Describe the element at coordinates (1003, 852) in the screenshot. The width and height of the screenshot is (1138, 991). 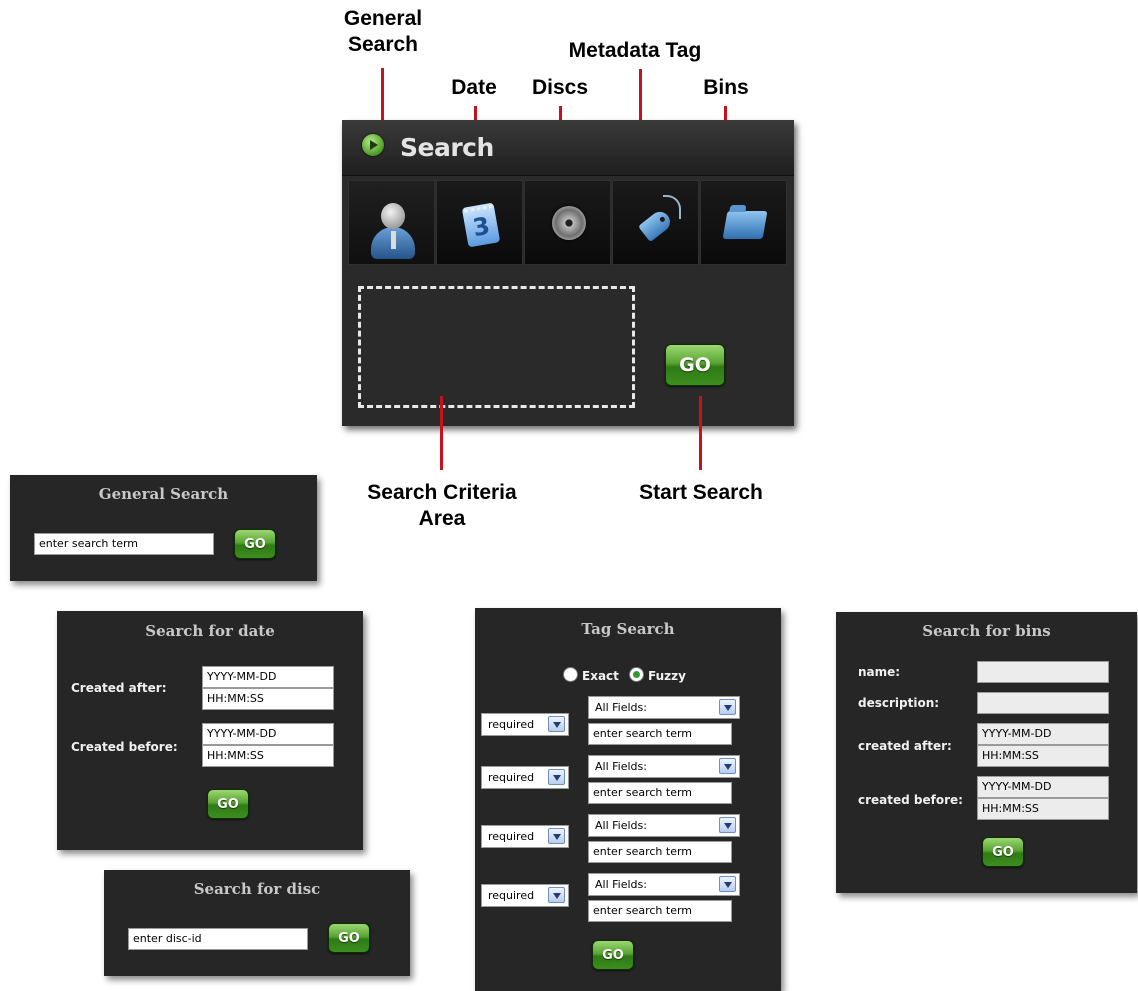
I see `bins-search-go-button: GO` at that location.